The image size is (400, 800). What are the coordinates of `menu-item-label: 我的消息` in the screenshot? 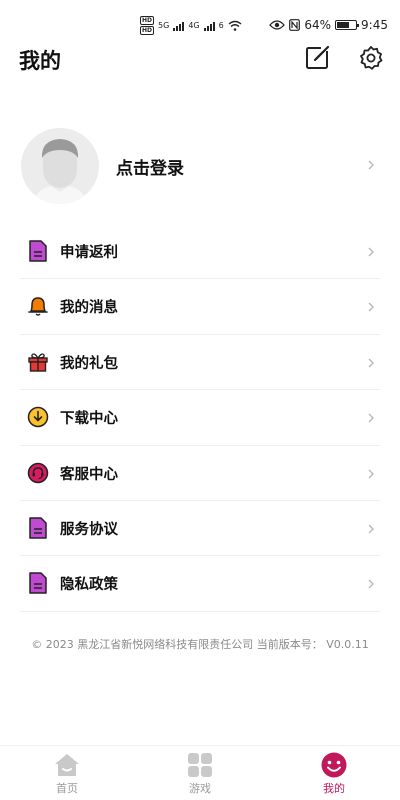 It's located at (89, 308).